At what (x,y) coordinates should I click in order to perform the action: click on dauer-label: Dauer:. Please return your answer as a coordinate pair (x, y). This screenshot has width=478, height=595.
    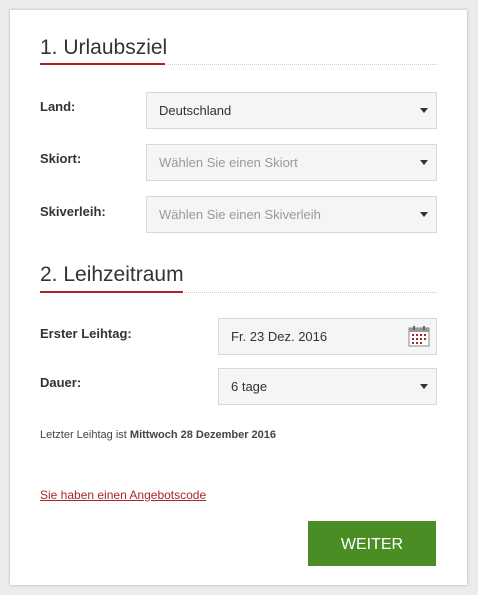
    Looking at the image, I should click on (61, 382).